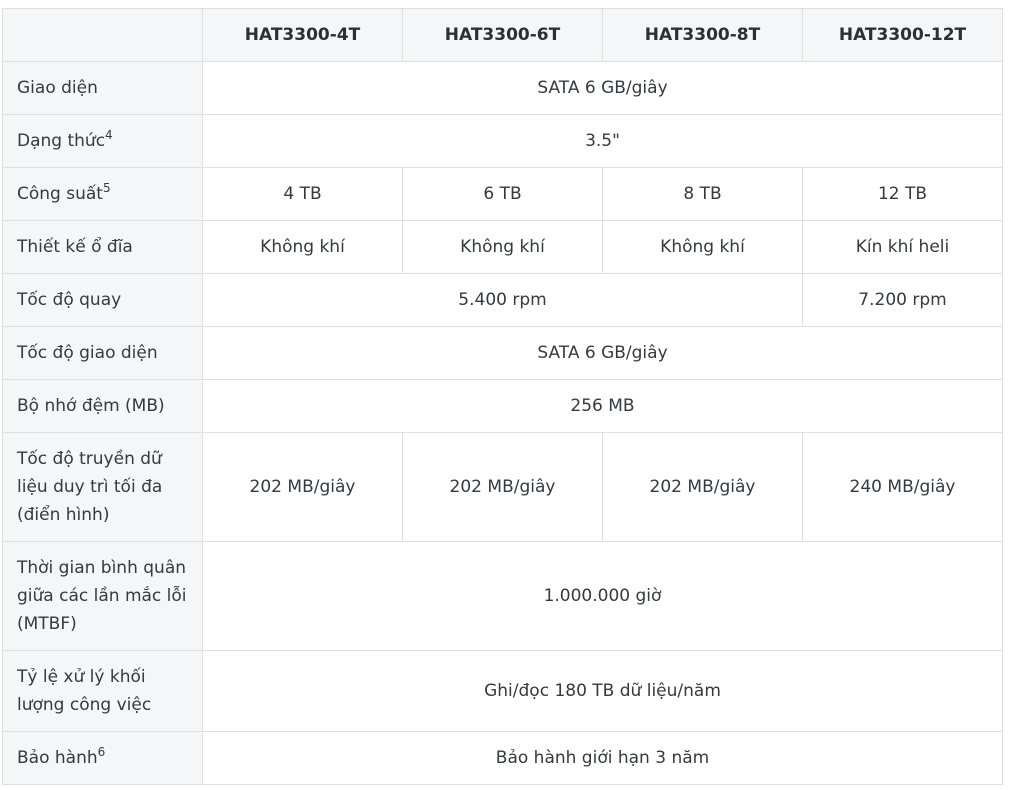  Describe the element at coordinates (81, 677) in the screenshot. I see `row-label-line: Tỷ lệ xử lý khối` at that location.